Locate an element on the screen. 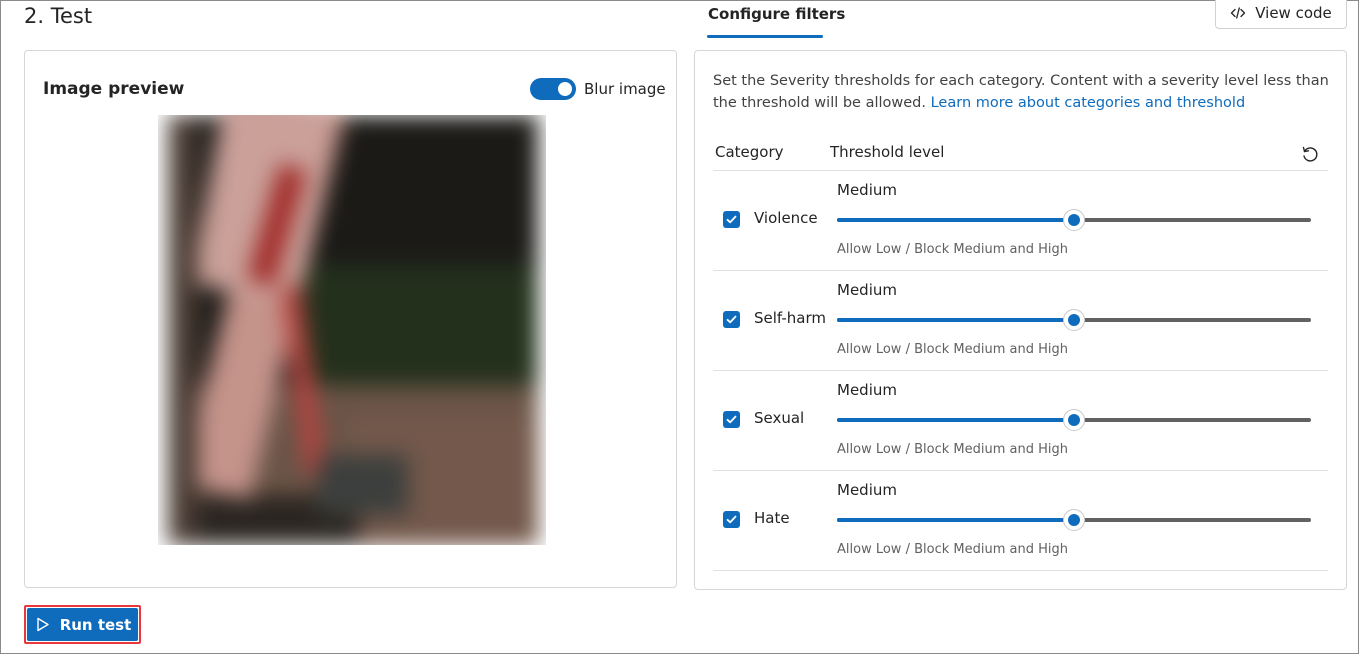 This screenshot has width=1359, height=654. toggle-knob is located at coordinates (565, 89).